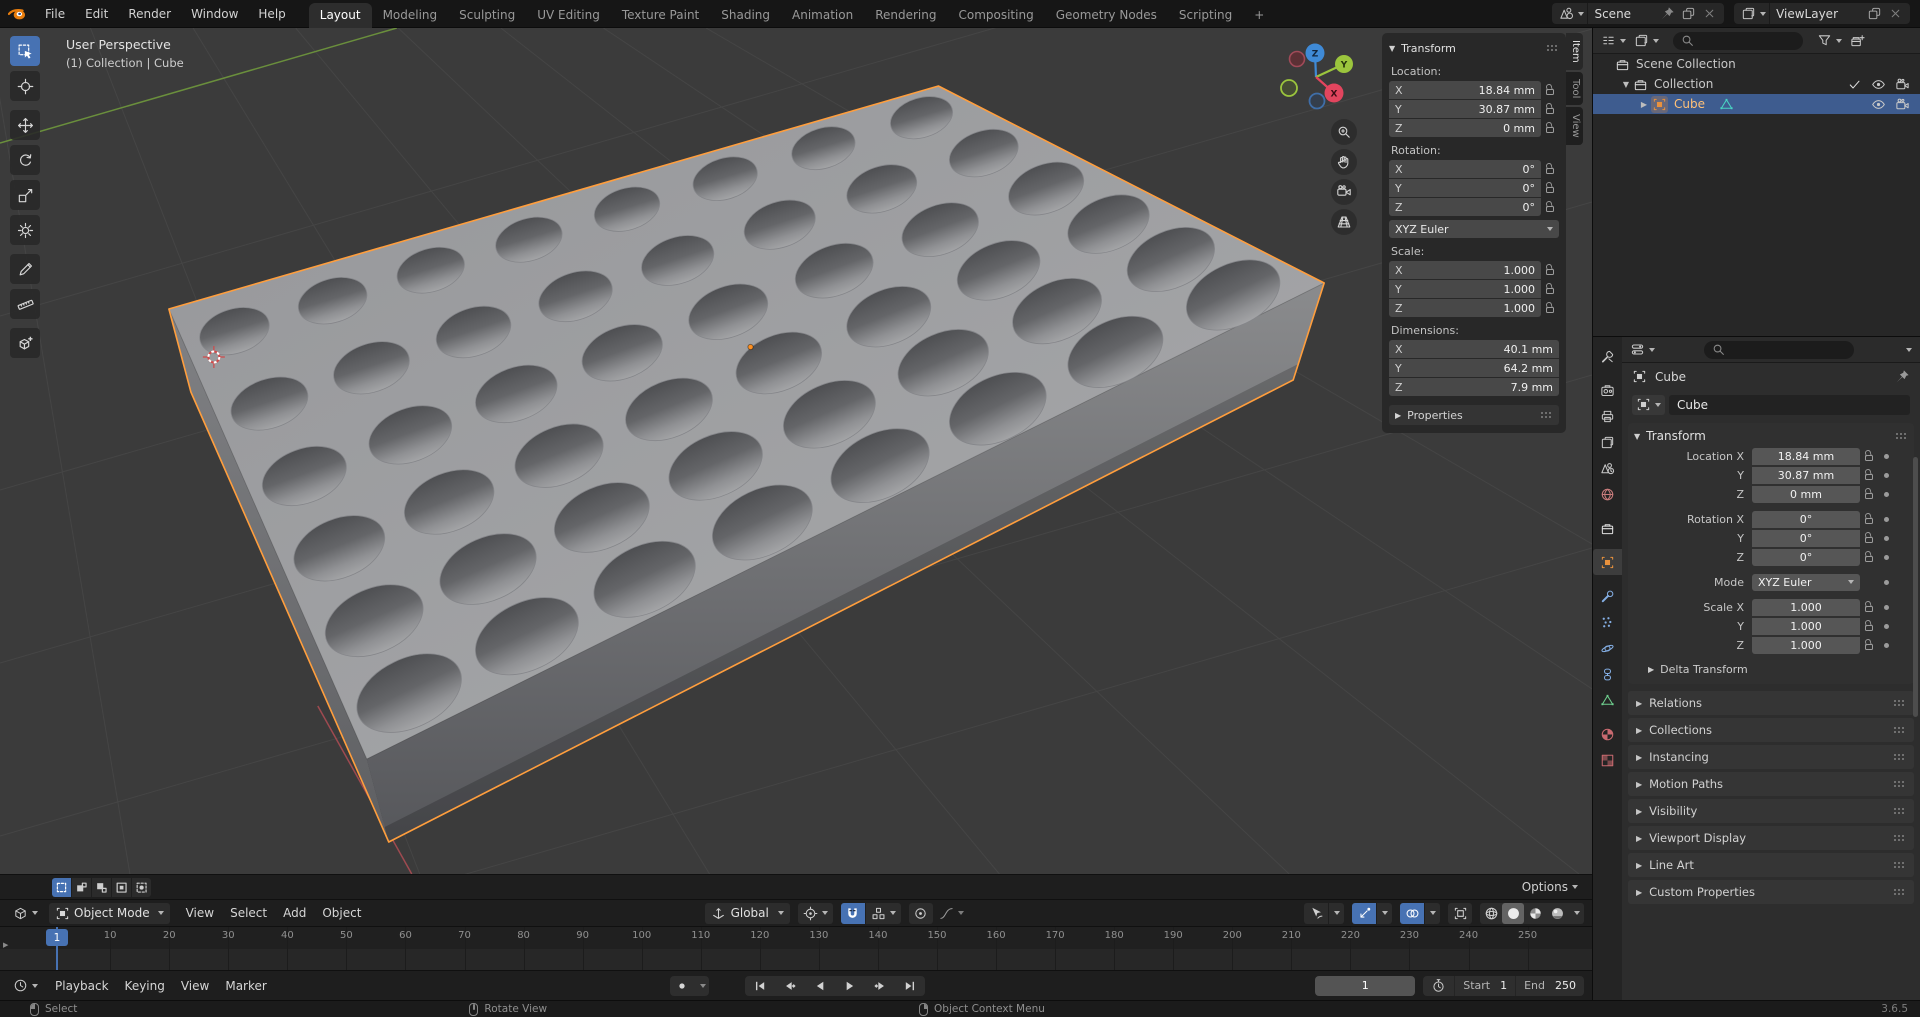 This screenshot has height=1017, width=1920. I want to click on show-gizmo-toggle, so click(1364, 913).